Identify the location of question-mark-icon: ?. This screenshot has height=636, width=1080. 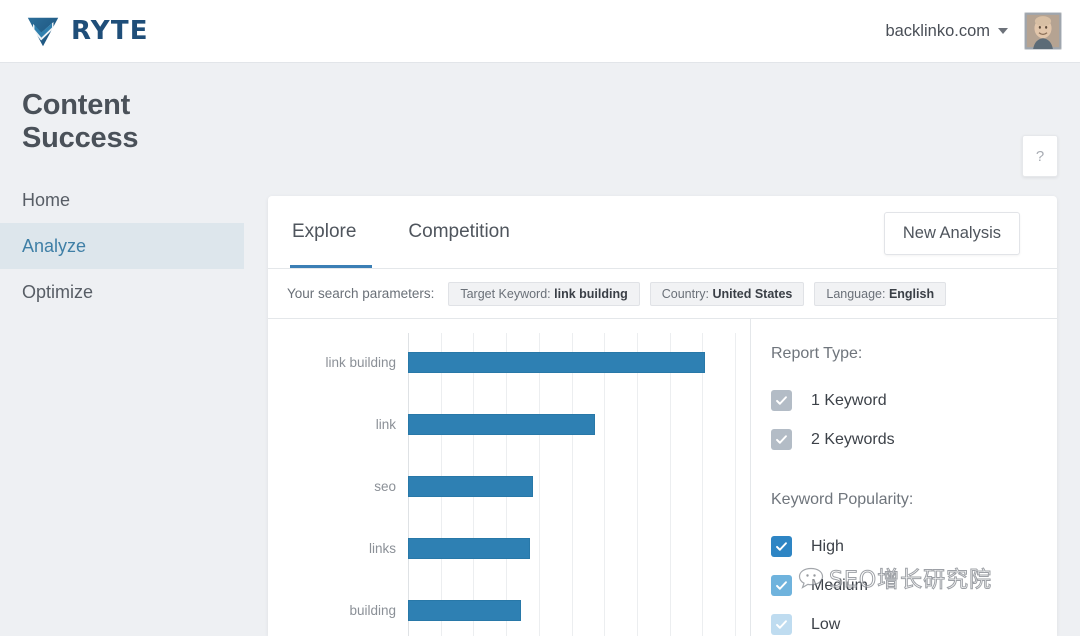
(1040, 156).